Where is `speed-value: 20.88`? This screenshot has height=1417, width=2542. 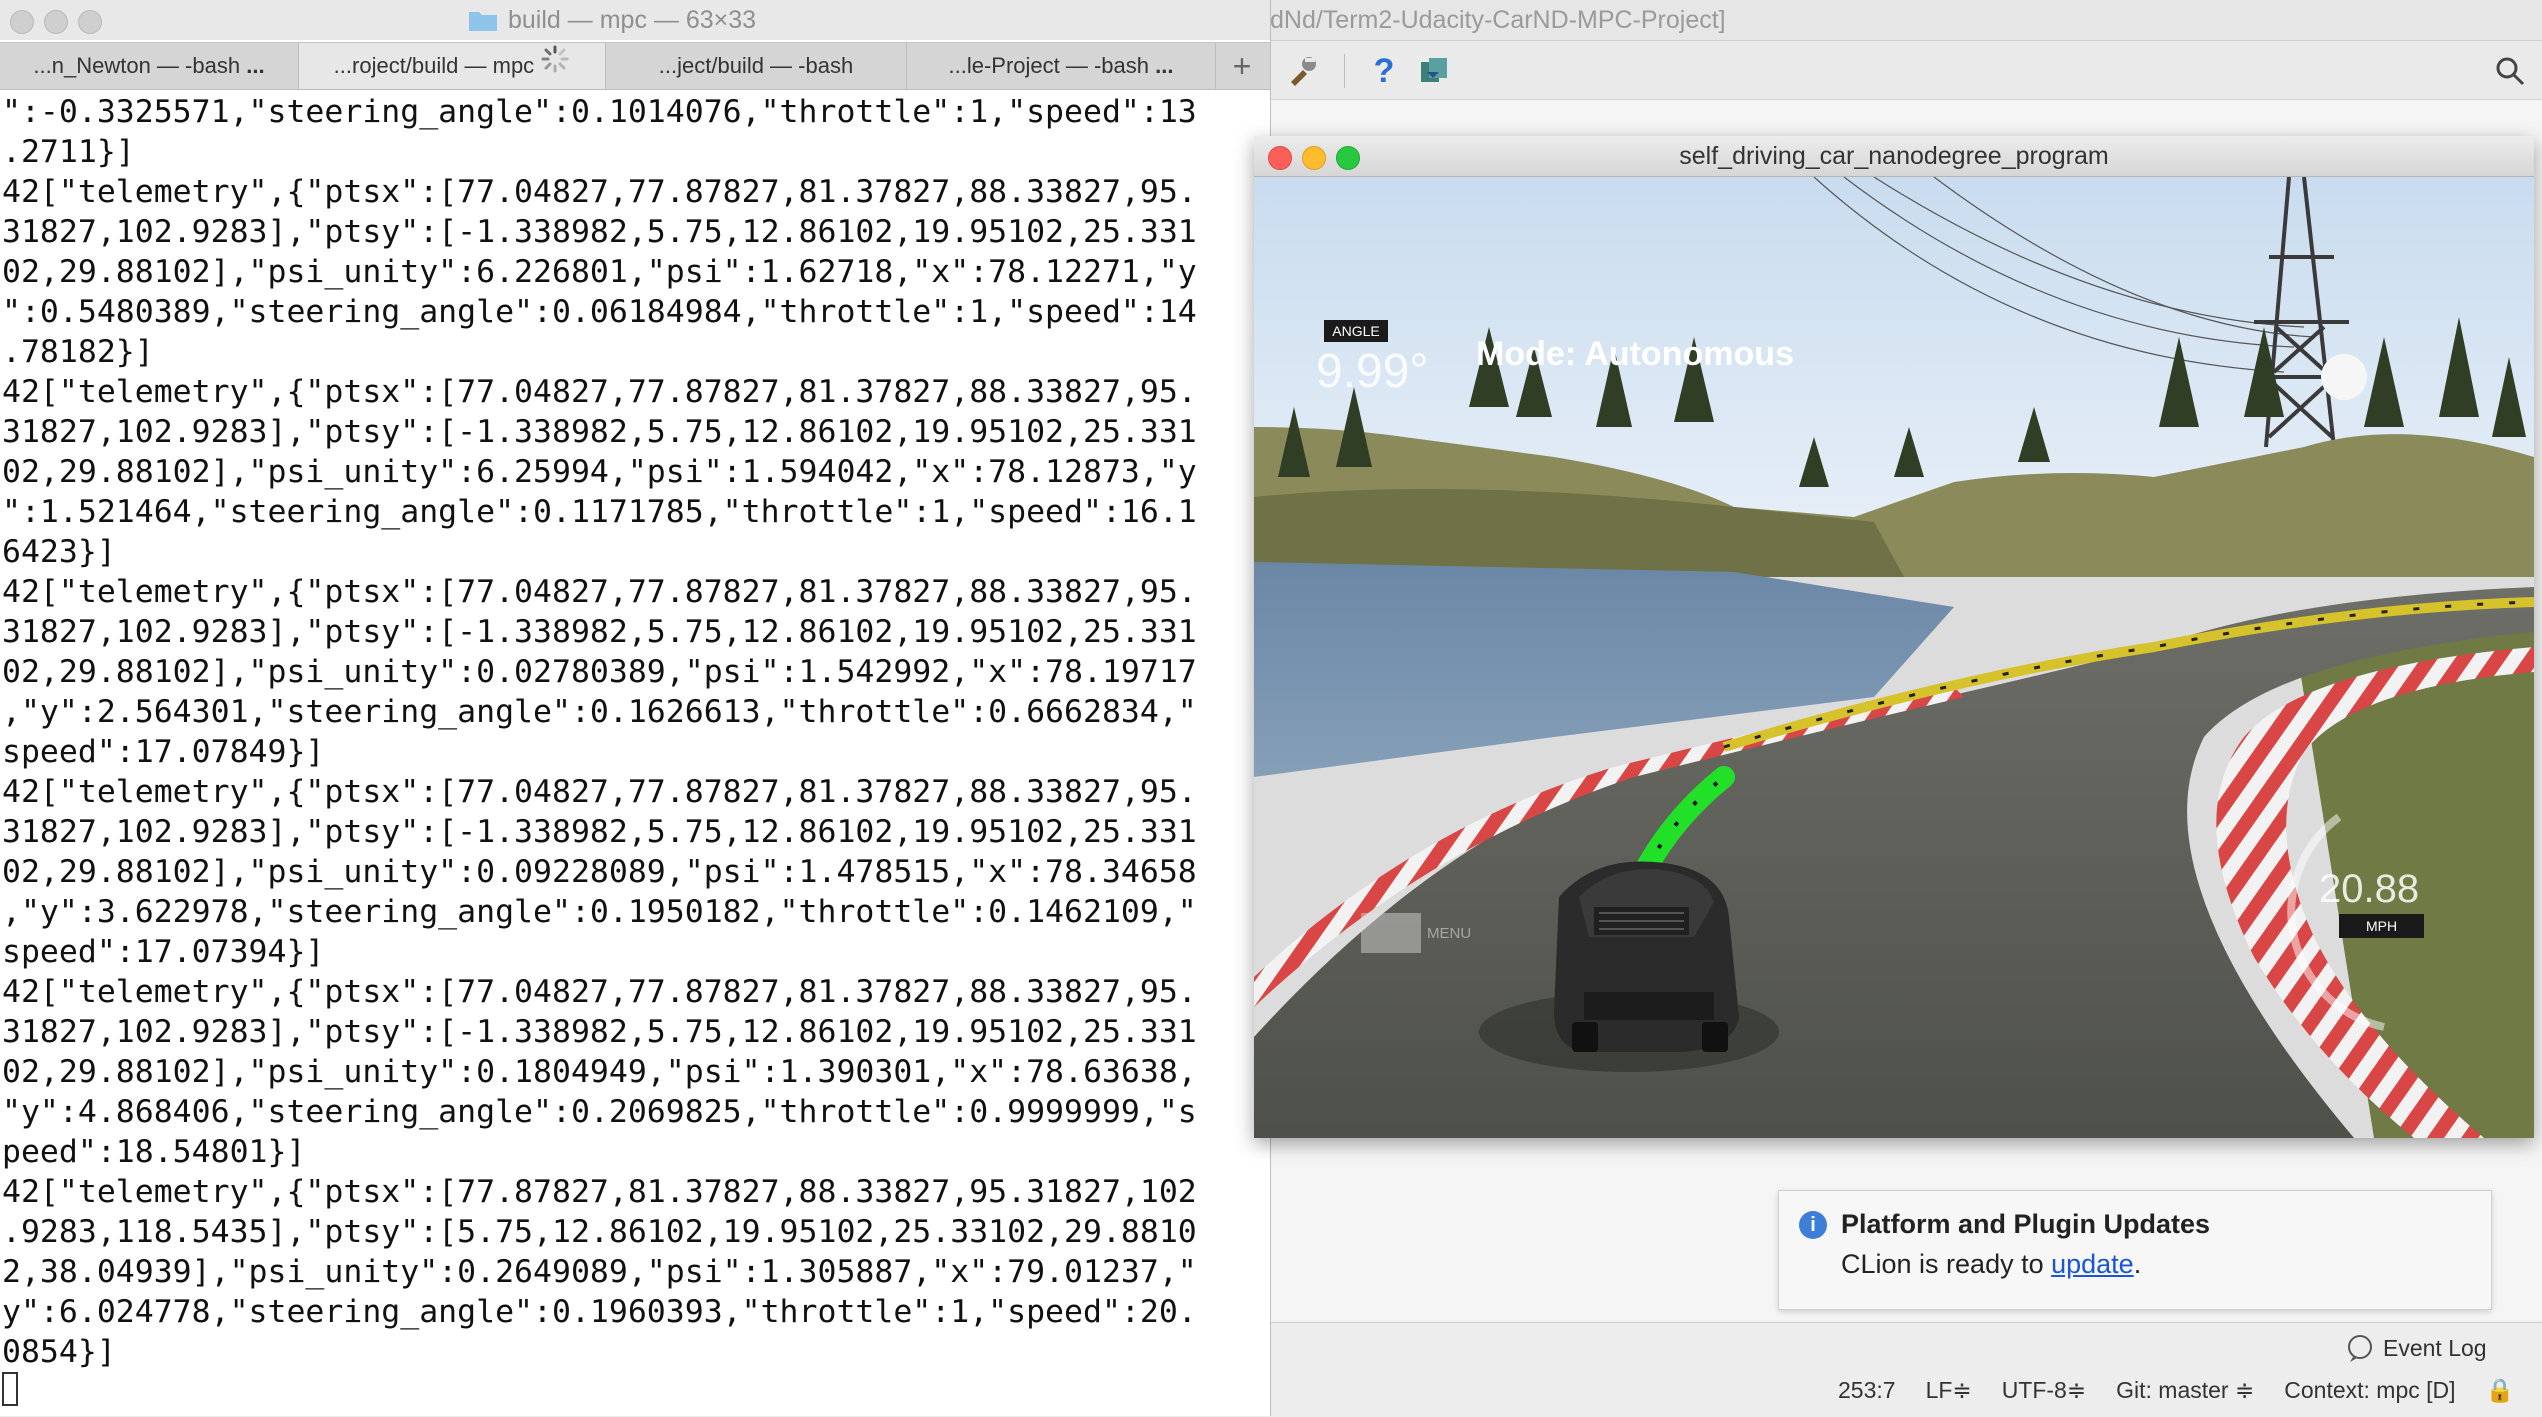
speed-value: 20.88 is located at coordinates (2369, 889).